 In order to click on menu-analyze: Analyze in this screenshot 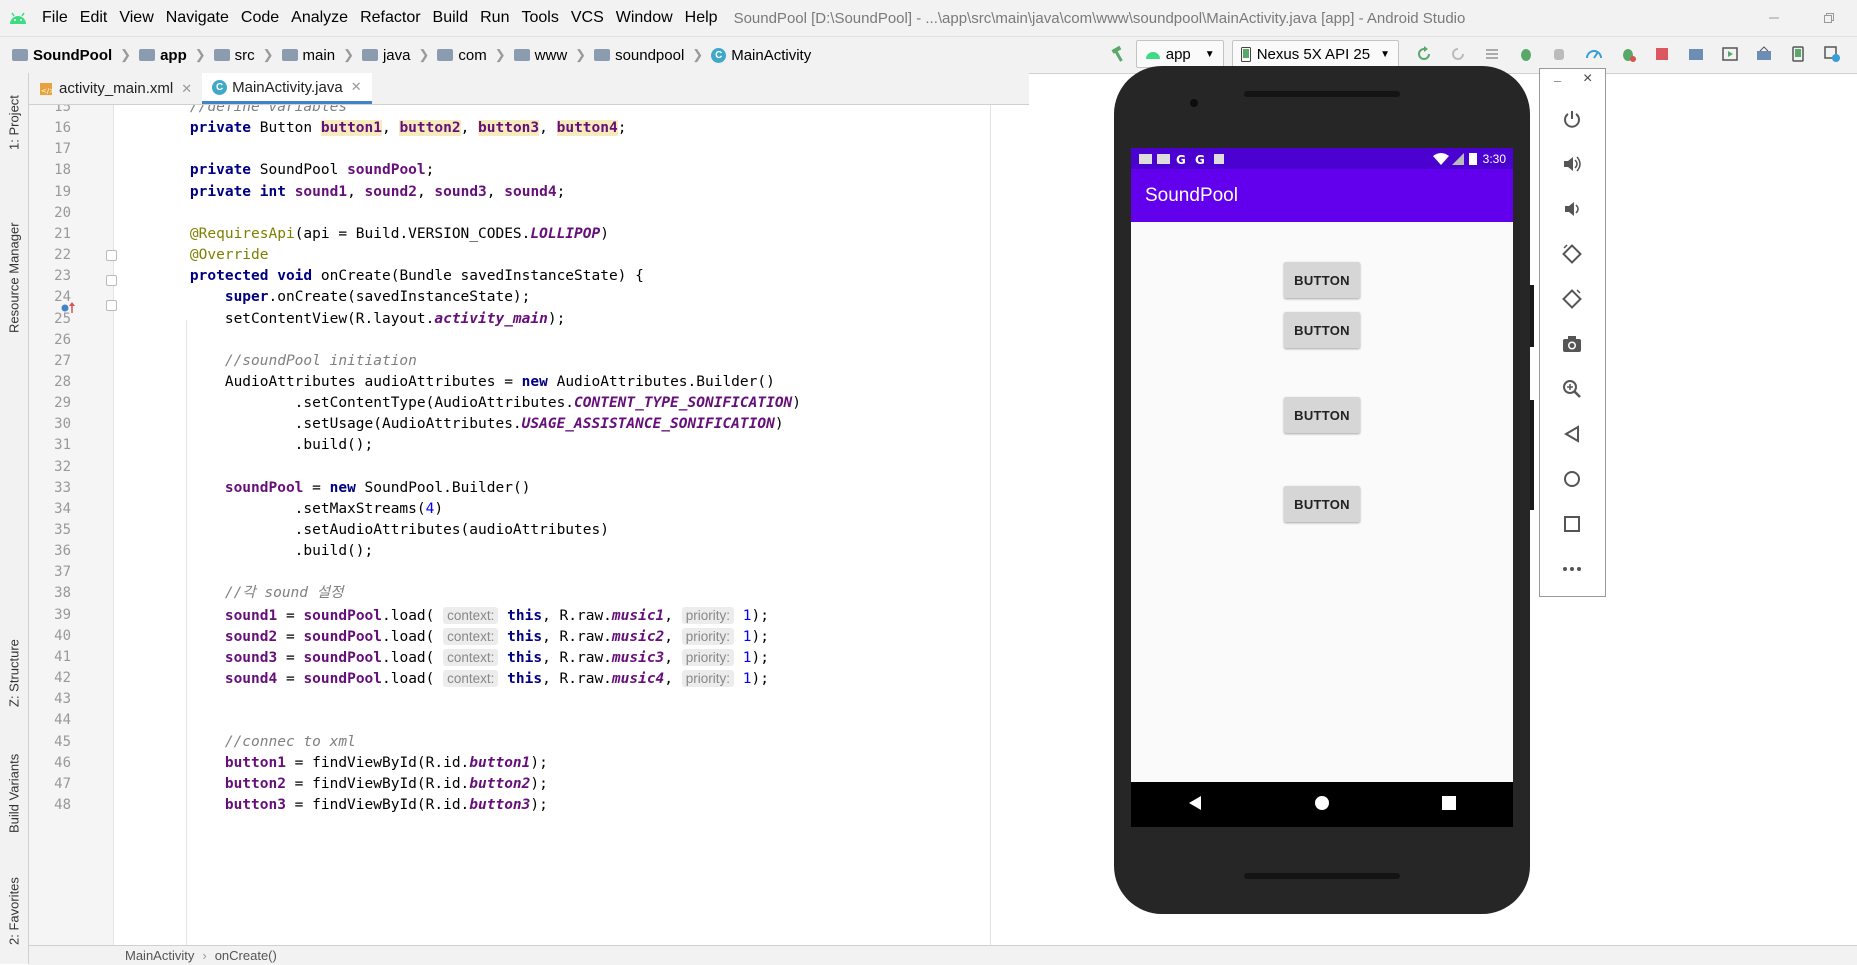, I will do `click(319, 18)`.